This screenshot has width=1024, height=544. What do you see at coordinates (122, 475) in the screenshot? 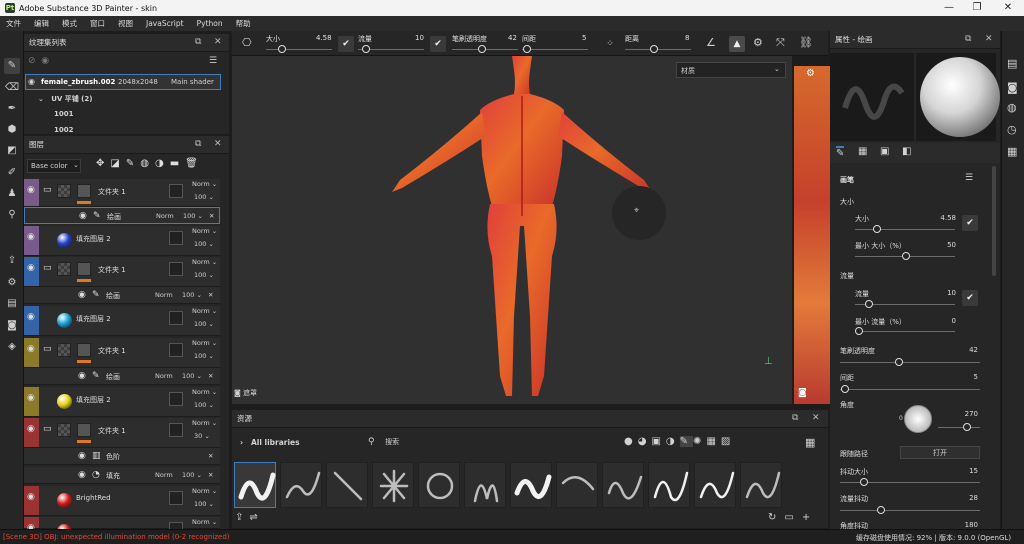
I see `layer-row: ◉ ◔ 填充 Norm 100 ⌄ ✕` at bounding box center [122, 475].